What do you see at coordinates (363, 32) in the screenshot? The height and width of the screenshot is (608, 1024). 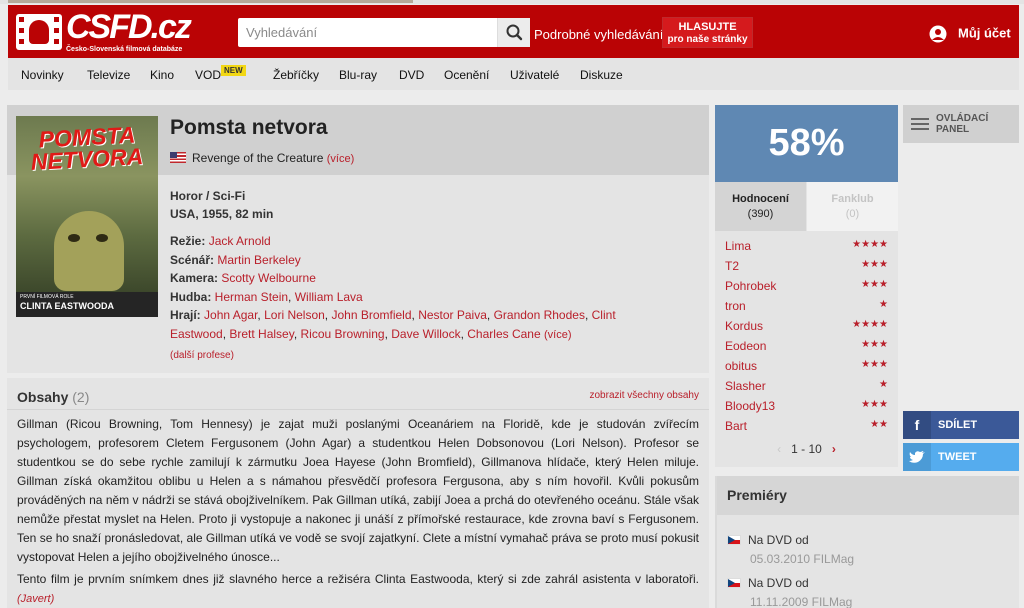 I see `search-input` at bounding box center [363, 32].